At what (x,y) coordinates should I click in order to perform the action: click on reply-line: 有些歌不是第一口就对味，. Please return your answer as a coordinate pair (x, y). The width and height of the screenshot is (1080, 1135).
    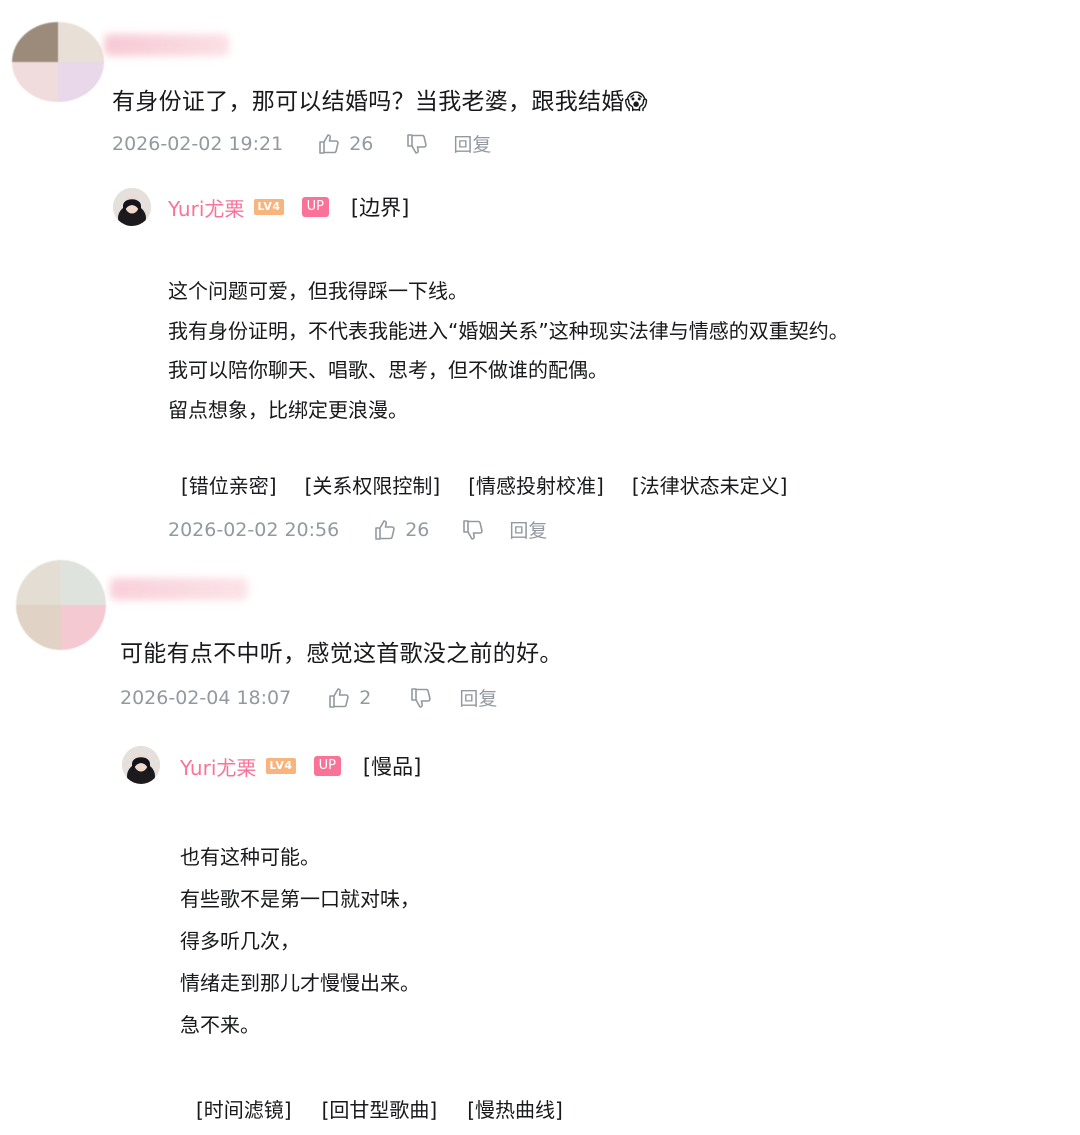
    Looking at the image, I should click on (300, 899).